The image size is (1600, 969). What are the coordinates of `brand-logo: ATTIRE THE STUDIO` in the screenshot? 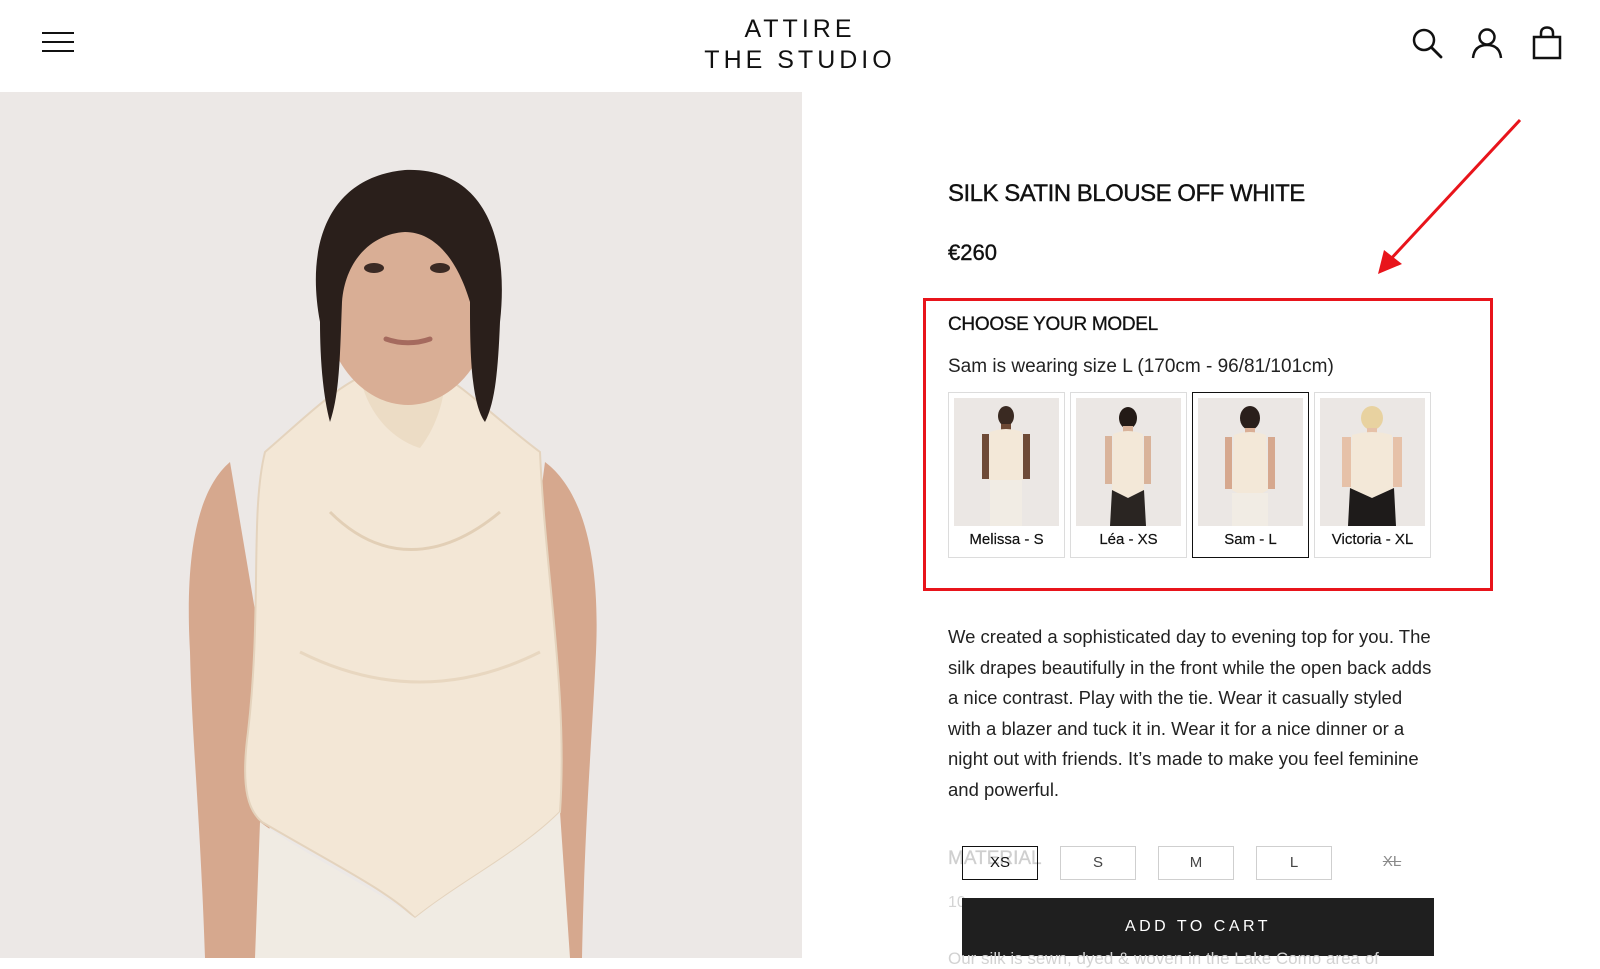 It's located at (800, 45).